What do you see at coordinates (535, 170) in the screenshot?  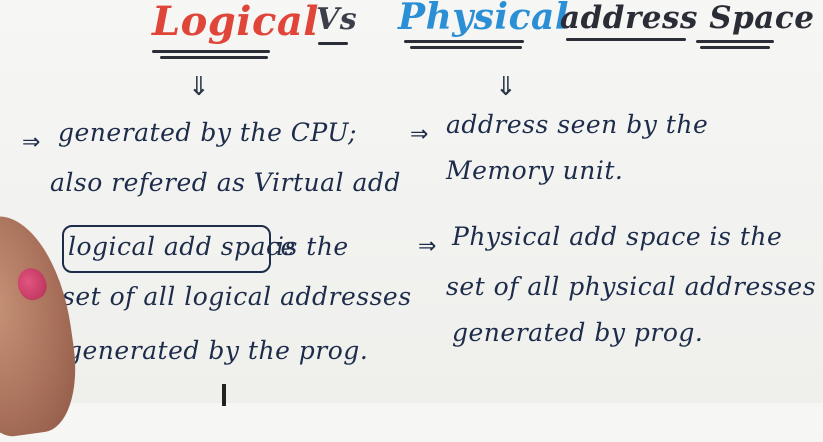 I see `right-bullet-1-line-2: Memory unit.` at bounding box center [535, 170].